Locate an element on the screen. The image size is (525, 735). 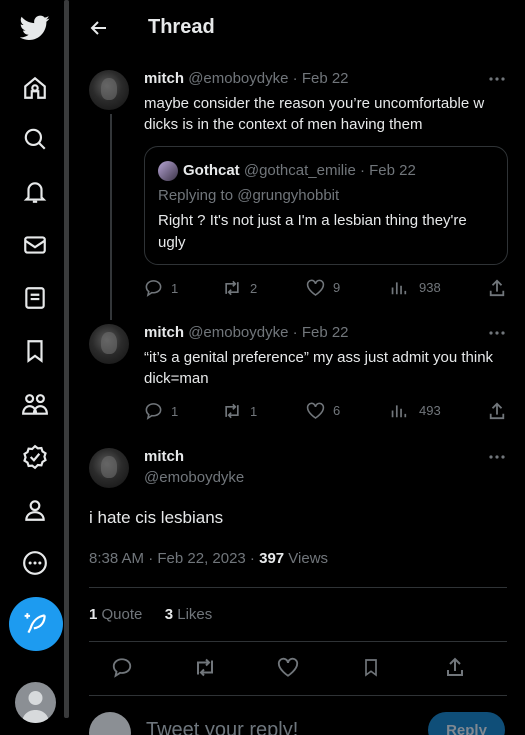
tweet-timestamp: 8:38 AM · Feb 22, 2023 · is located at coordinates (174, 558).